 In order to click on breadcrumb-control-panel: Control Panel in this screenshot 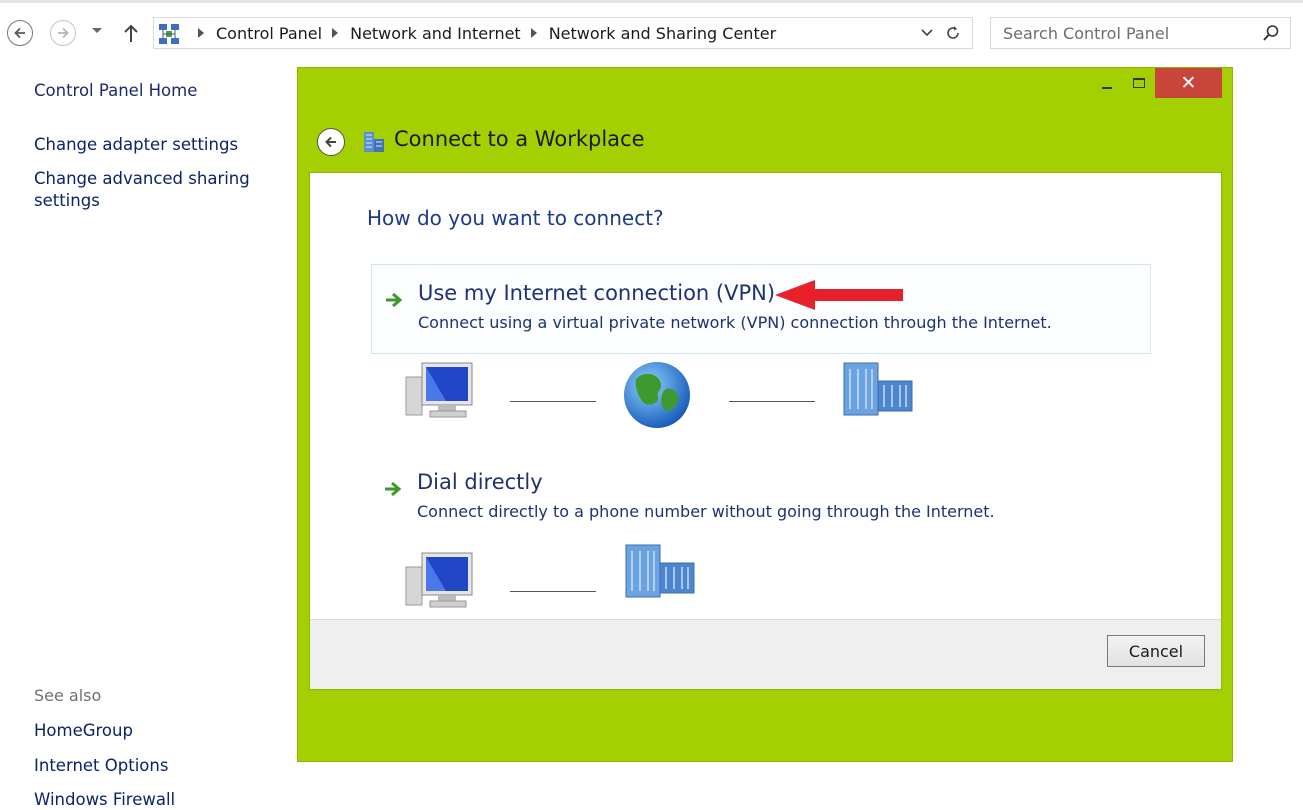, I will do `click(269, 33)`.